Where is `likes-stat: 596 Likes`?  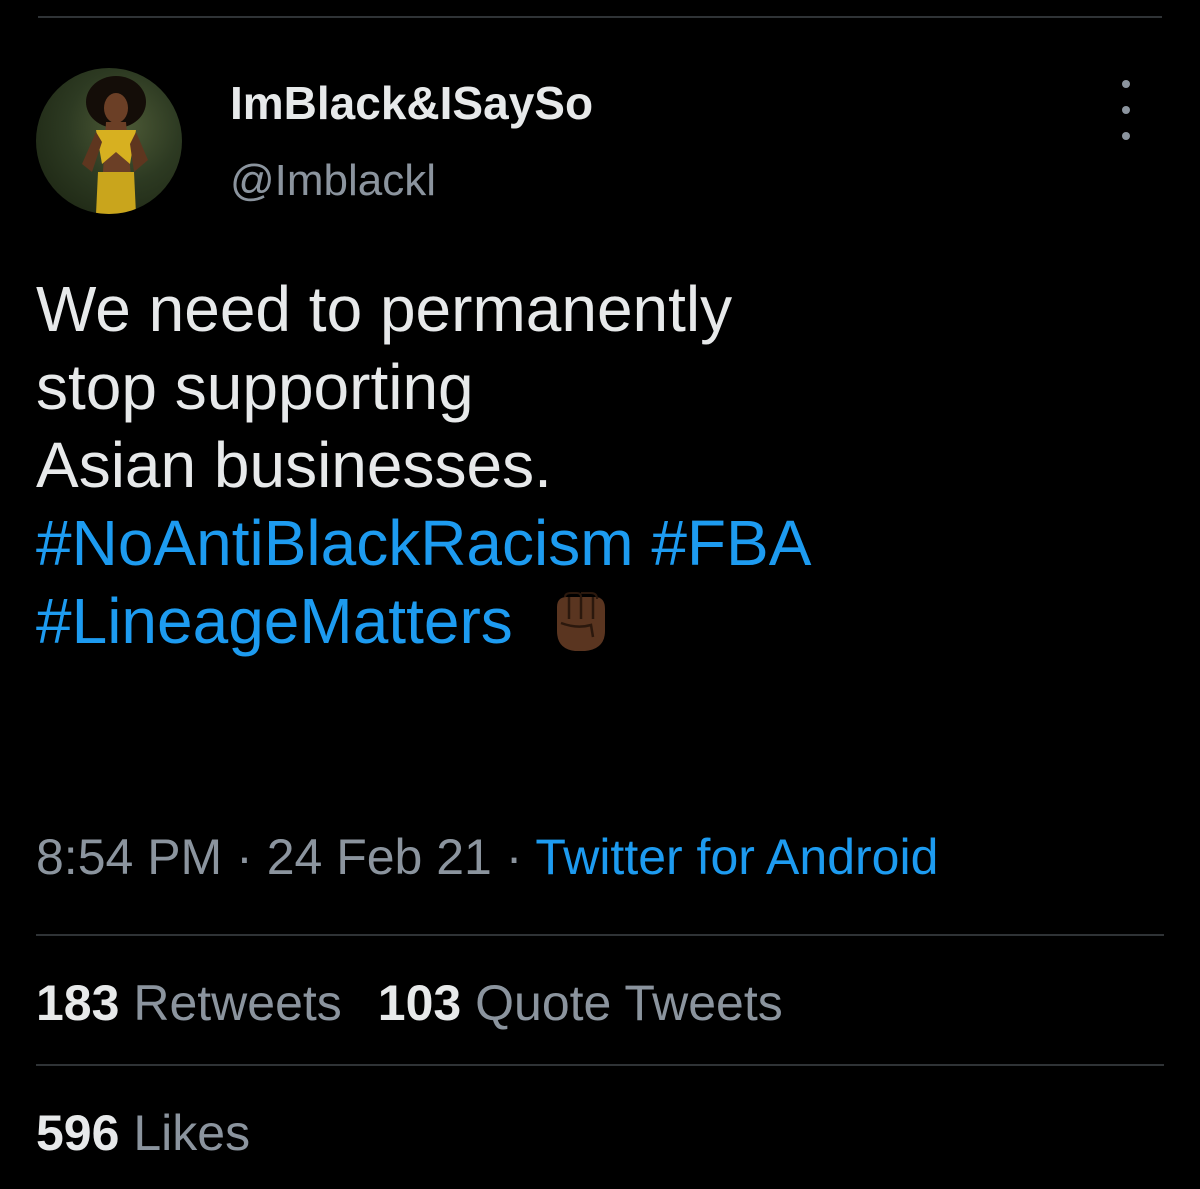 likes-stat: 596 Likes is located at coordinates (143, 1133).